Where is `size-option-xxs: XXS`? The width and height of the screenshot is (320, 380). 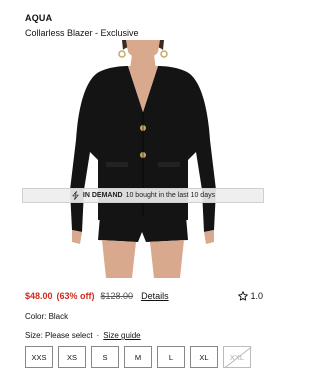
size-option-xxs: XXS is located at coordinates (39, 357).